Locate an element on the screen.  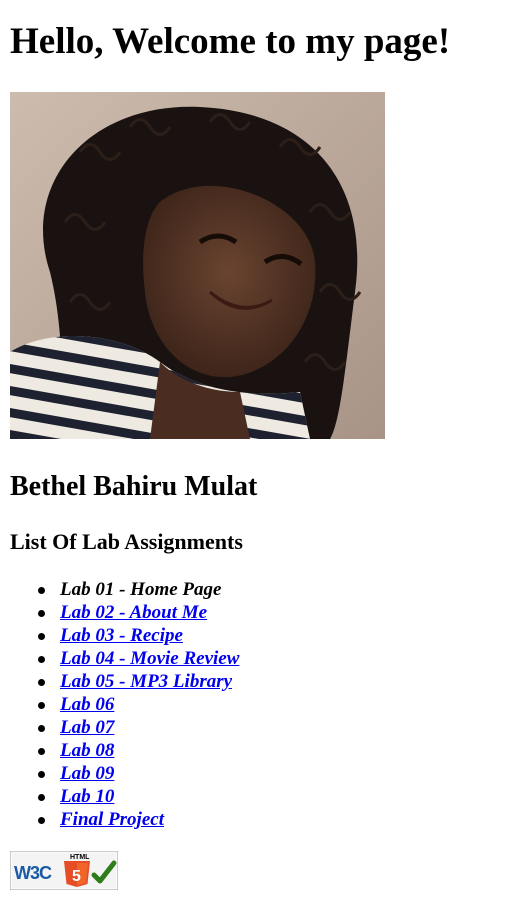
lab-10-link: Lab 10 is located at coordinates (87, 796).